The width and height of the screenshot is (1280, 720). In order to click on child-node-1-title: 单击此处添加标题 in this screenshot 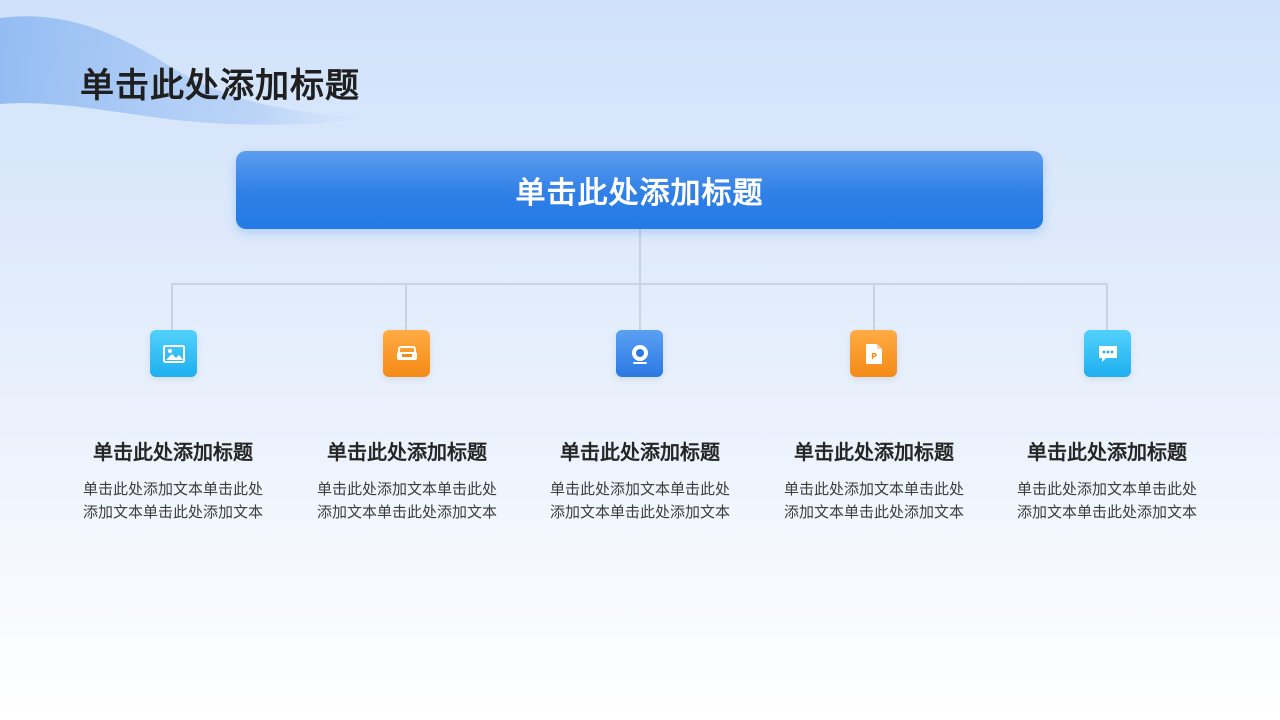, I will do `click(173, 452)`.